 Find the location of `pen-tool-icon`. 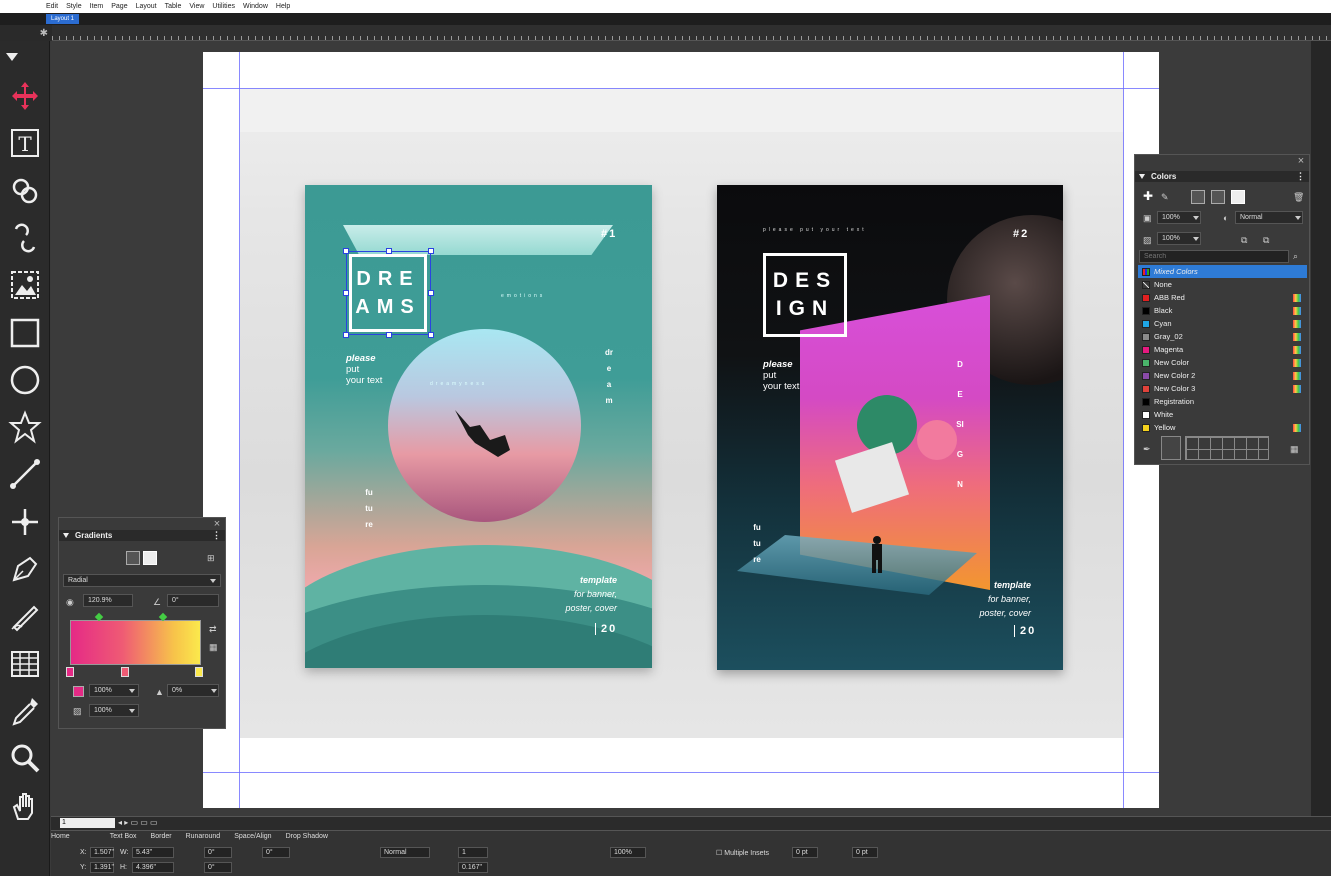

pen-tool-icon is located at coordinates (25, 569).